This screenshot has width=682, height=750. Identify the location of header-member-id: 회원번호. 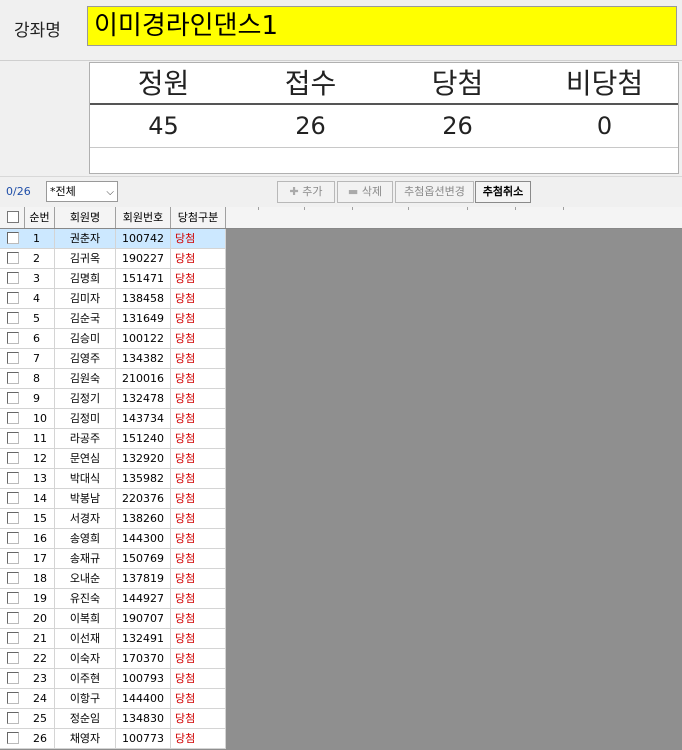
(143, 217).